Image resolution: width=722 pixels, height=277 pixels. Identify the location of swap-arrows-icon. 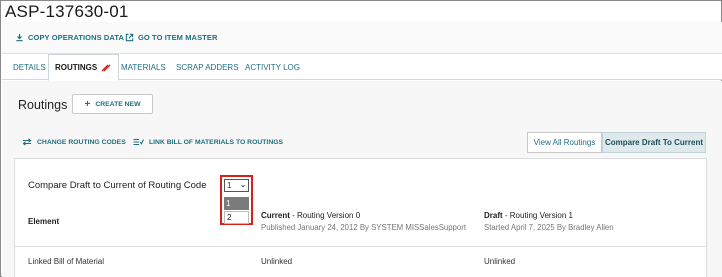
(27, 142).